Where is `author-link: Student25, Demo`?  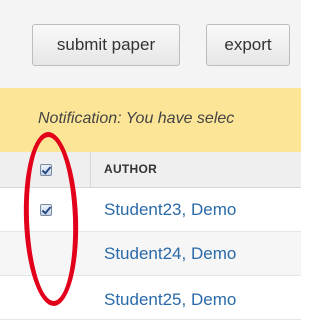
author-link: Student25, Demo is located at coordinates (170, 300).